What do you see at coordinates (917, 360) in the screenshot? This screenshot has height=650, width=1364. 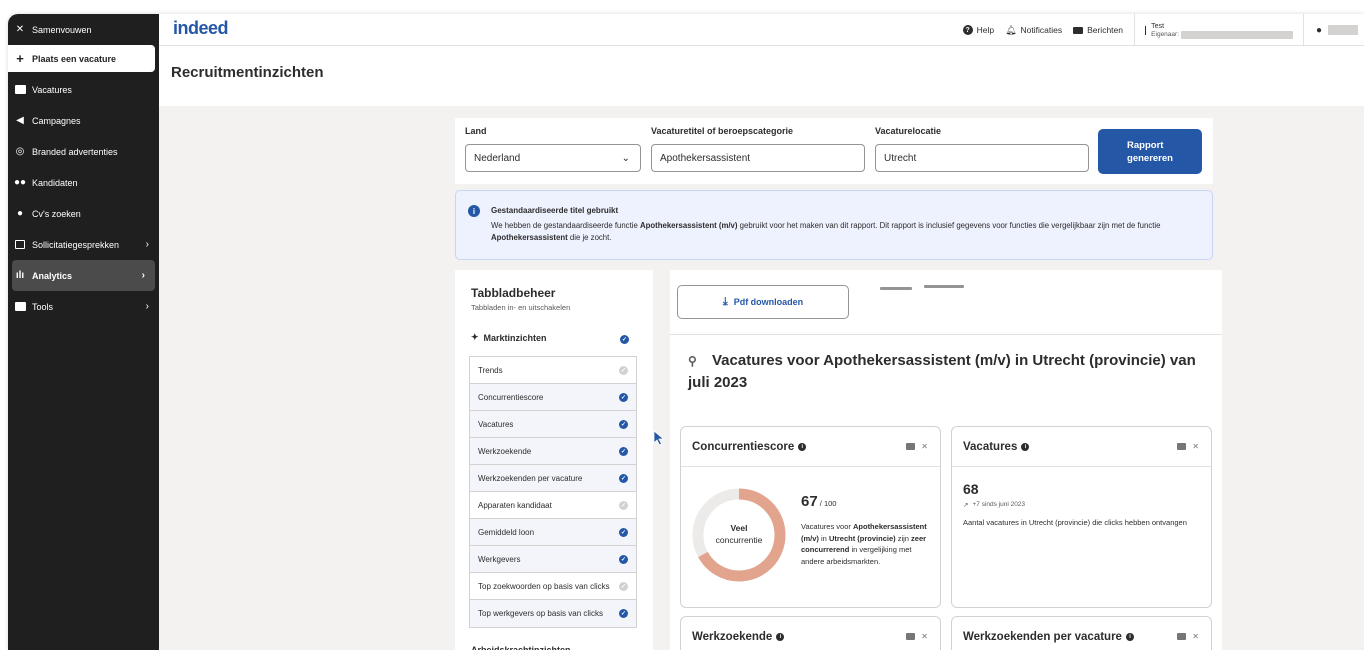 I see `headline-bold: Apothekersassistent (m/v)` at bounding box center [917, 360].